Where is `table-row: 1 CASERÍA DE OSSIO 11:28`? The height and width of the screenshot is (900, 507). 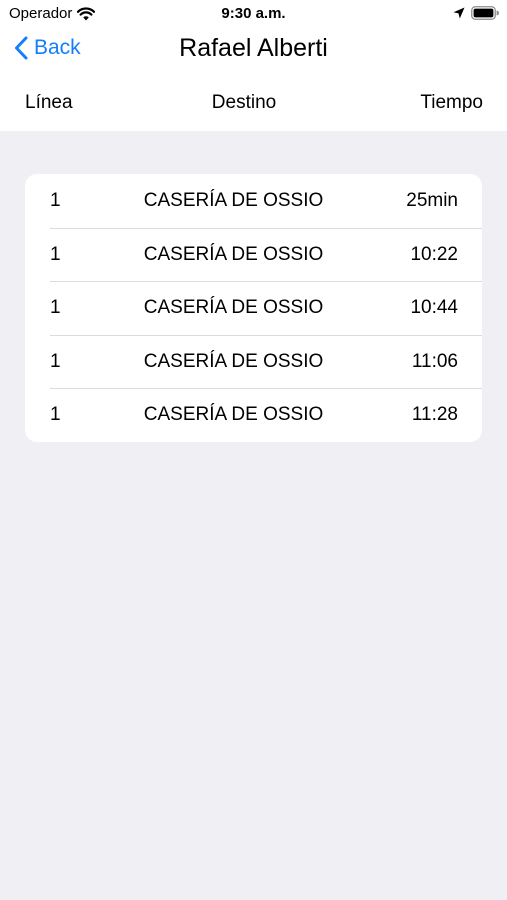
table-row: 1 CASERÍA DE OSSIO 11:28 is located at coordinates (253, 415).